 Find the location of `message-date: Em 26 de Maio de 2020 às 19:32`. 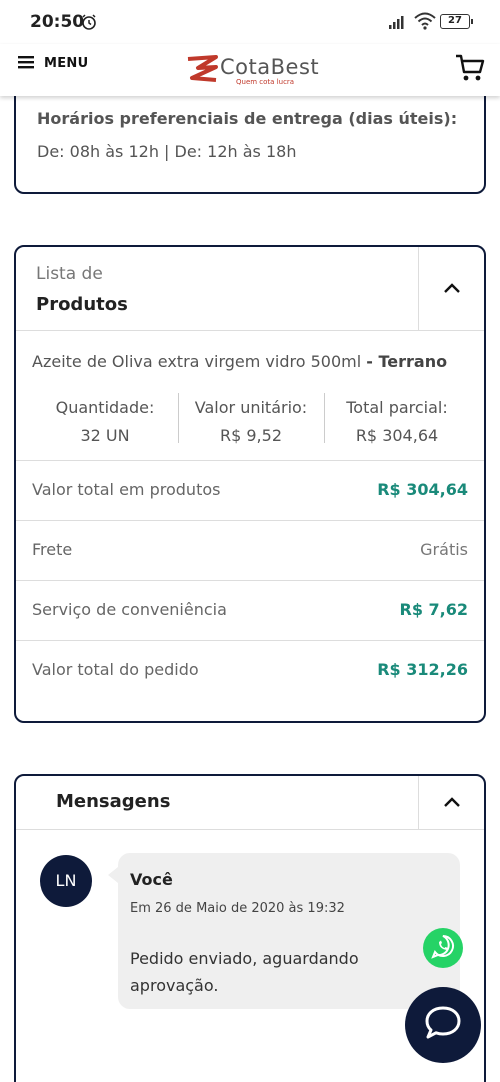

message-date: Em 26 de Maio de 2020 às 19:32 is located at coordinates (237, 908).